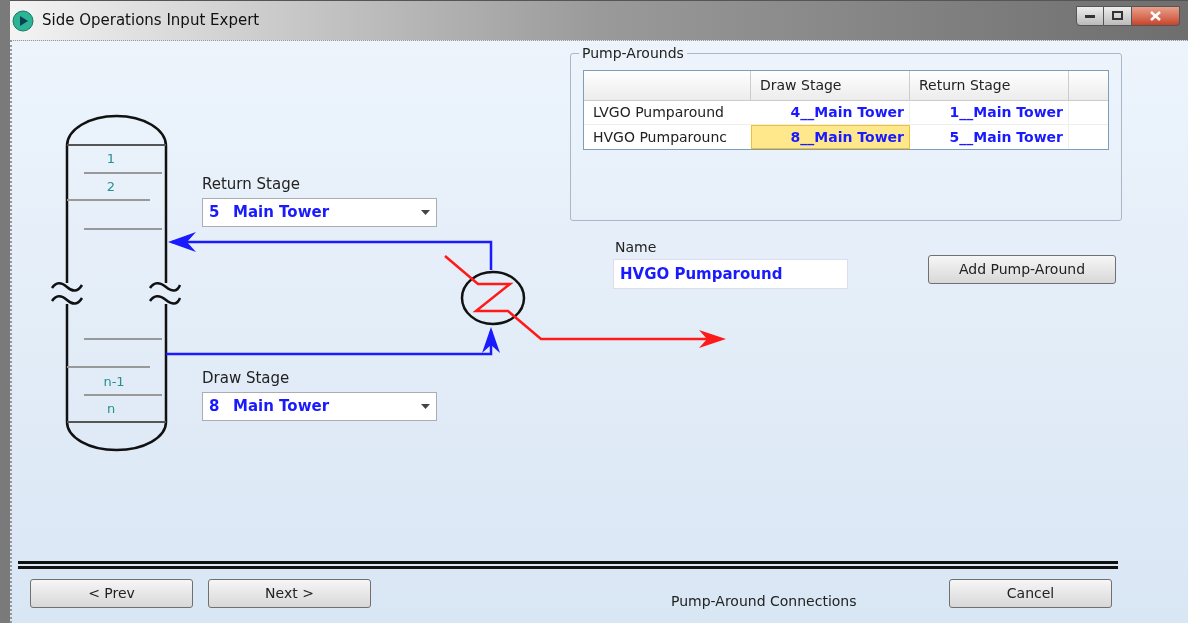 The image size is (1188, 623). I want to click on step-title: Pump-Around Connections, so click(764, 601).